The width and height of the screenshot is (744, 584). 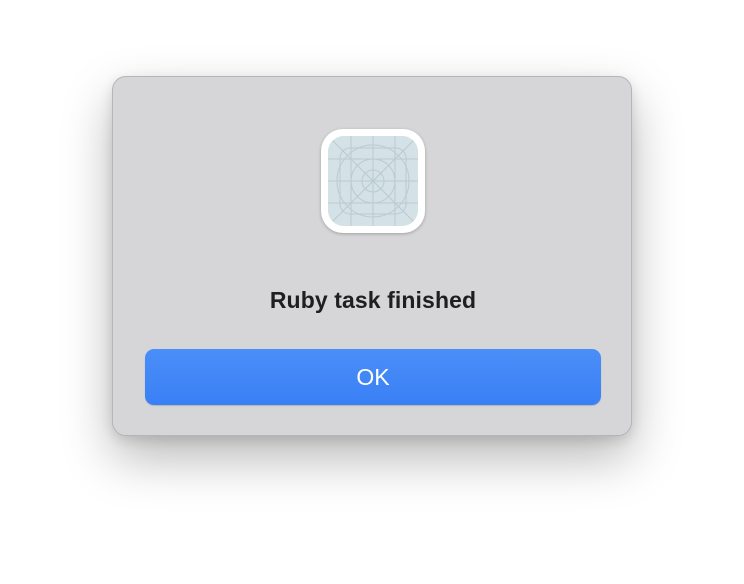 What do you see at coordinates (373, 300) in the screenshot?
I see `dialog-title: Ruby task finished` at bounding box center [373, 300].